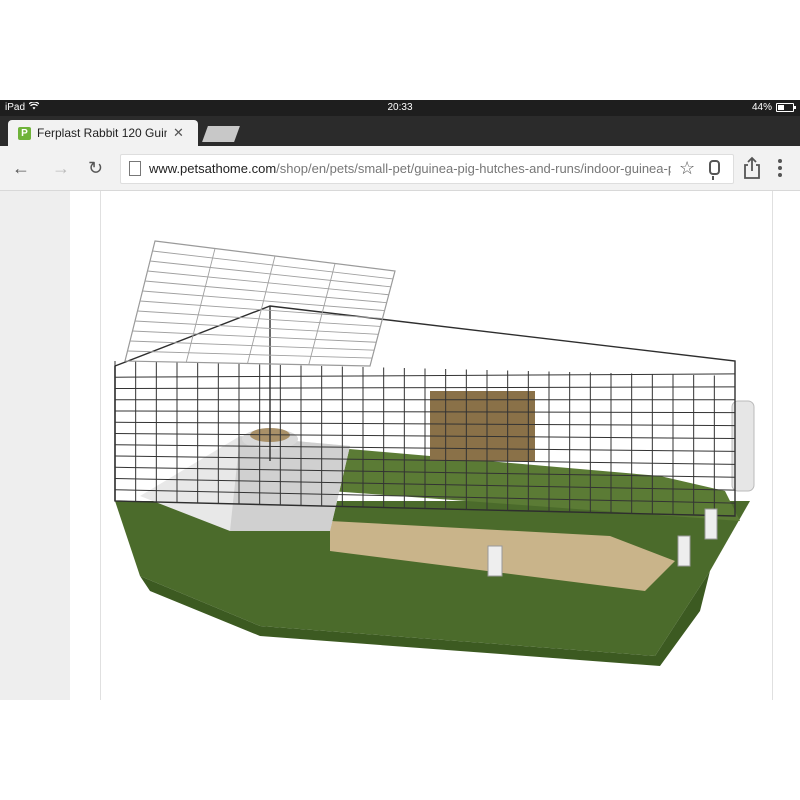 The height and width of the screenshot is (800, 800). What do you see at coordinates (714, 170) in the screenshot?
I see `microphone-icon` at bounding box center [714, 170].